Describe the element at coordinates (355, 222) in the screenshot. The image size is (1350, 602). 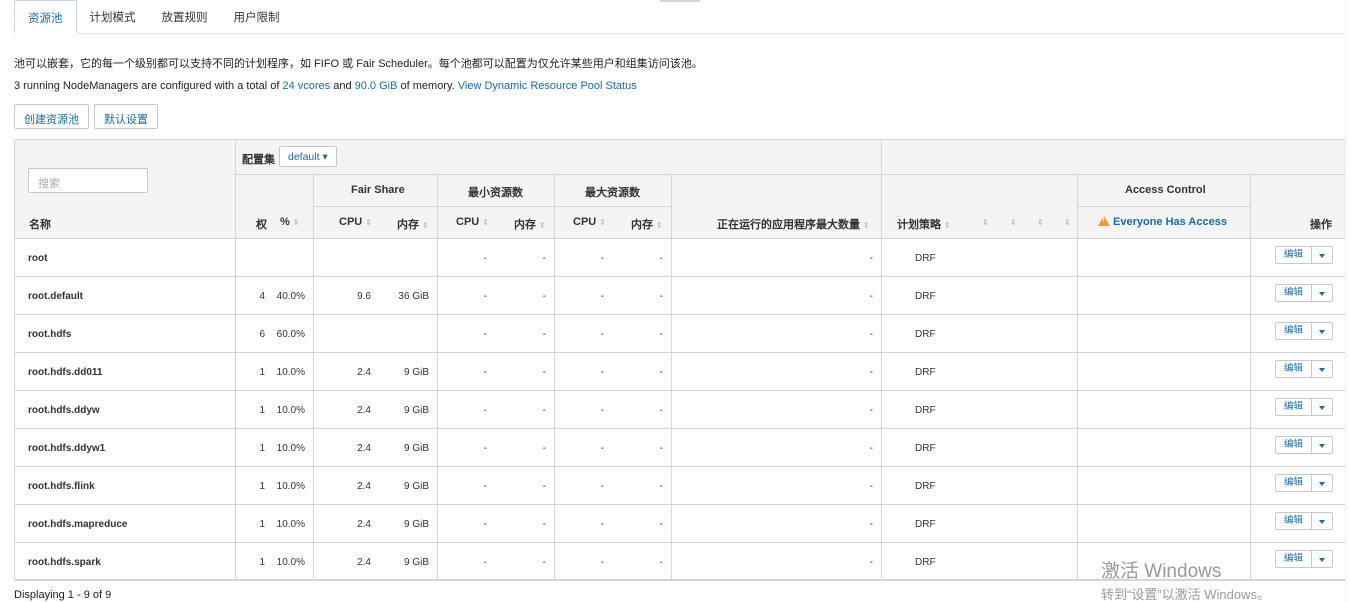
I see `col-fs-cpu: CPU ⇕` at that location.